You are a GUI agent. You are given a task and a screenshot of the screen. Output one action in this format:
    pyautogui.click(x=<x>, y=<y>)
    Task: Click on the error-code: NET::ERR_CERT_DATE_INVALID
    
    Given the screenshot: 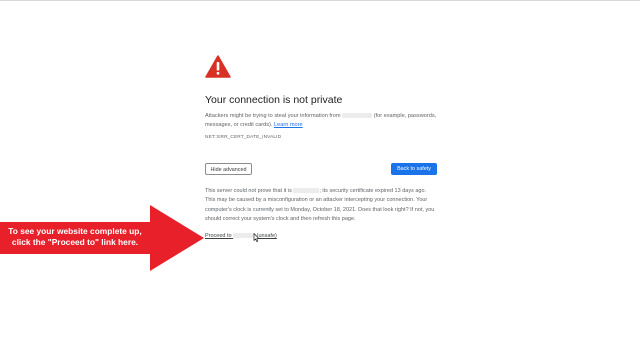 What is the action you would take?
    pyautogui.click(x=243, y=137)
    